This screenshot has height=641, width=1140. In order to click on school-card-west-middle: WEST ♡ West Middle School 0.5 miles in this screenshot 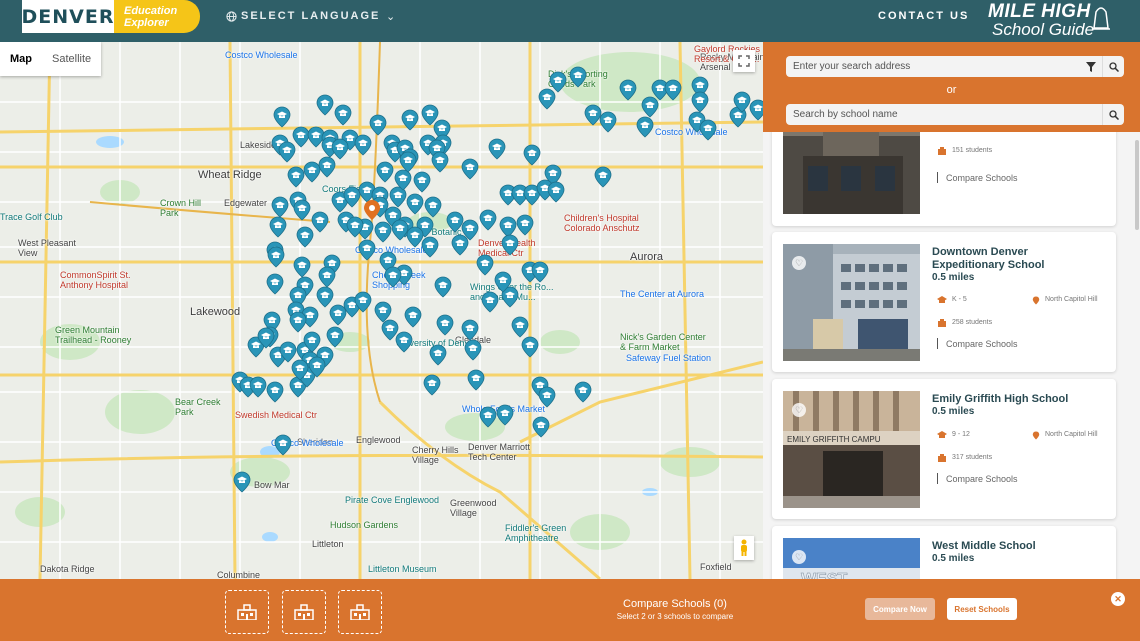, I will do `click(944, 552)`.